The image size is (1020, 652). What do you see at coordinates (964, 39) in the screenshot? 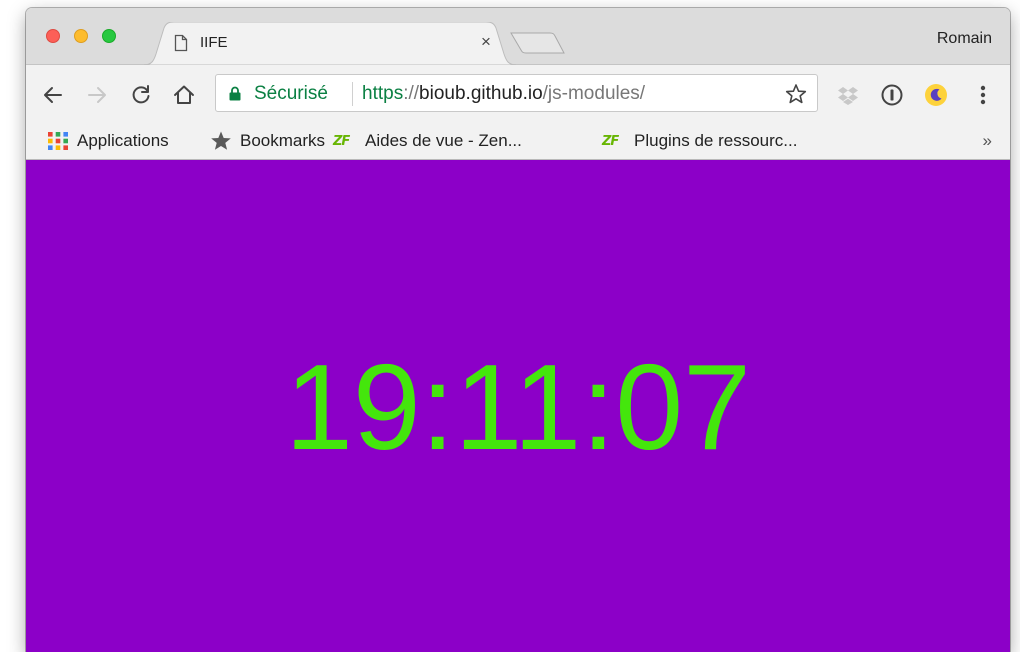
I see `profile-name: Romain` at bounding box center [964, 39].